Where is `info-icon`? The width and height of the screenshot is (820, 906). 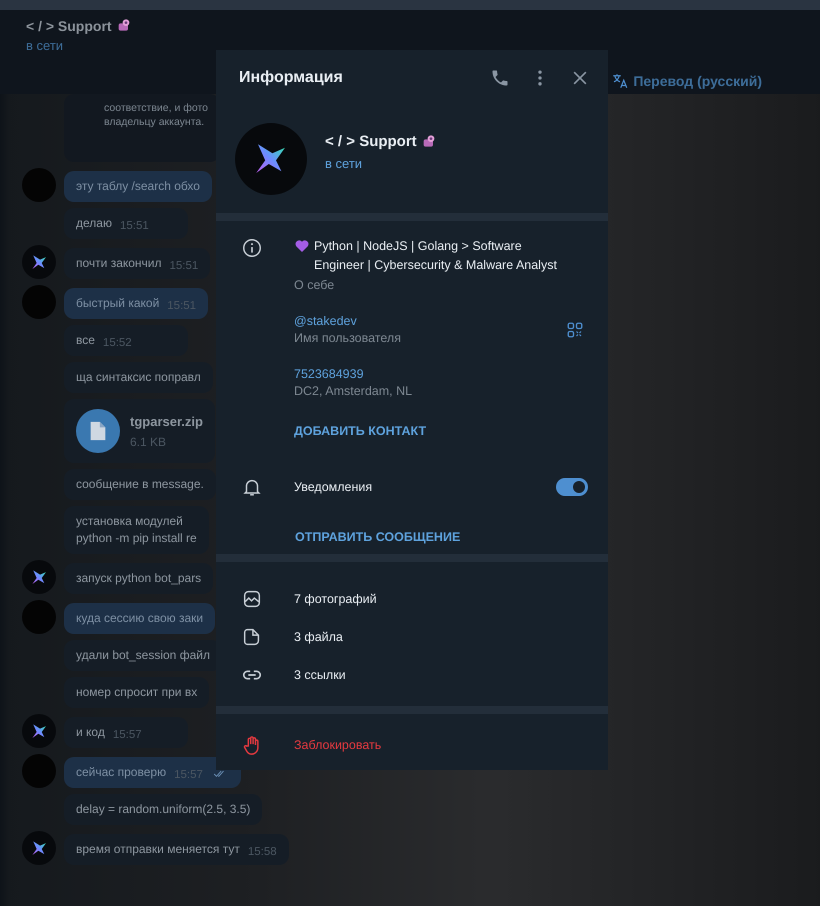
info-icon is located at coordinates (252, 248).